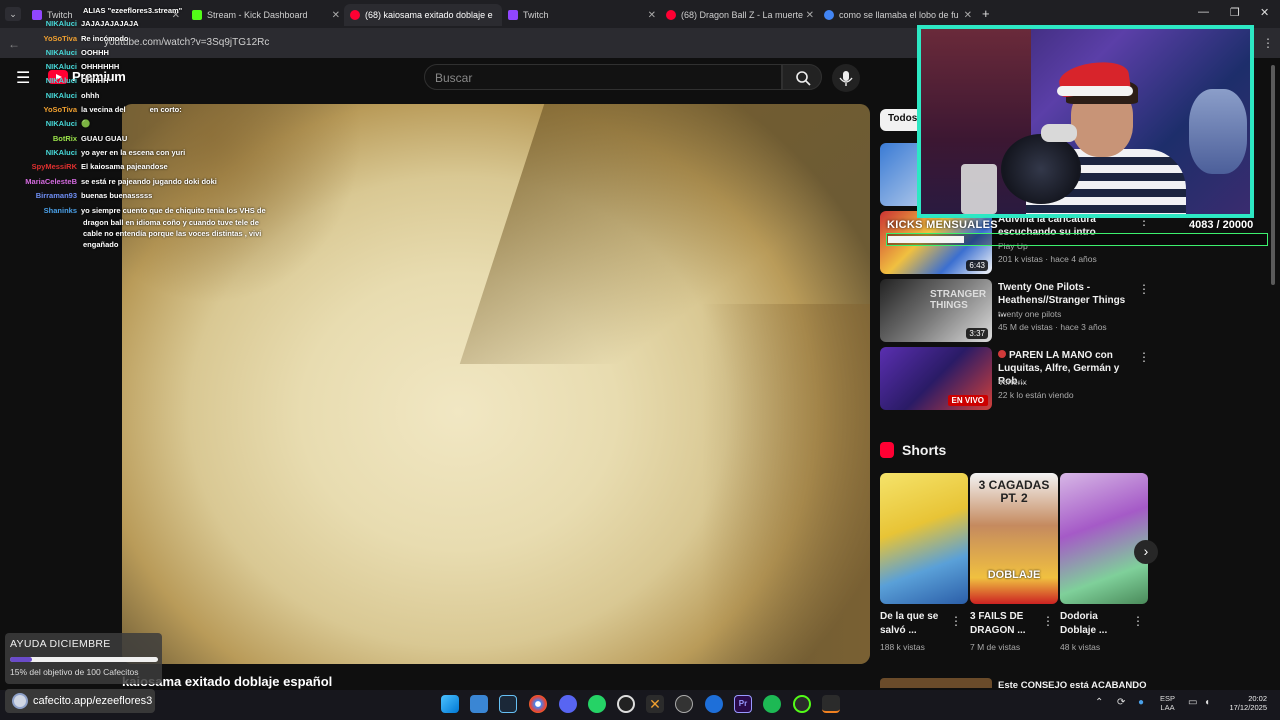 The image size is (1280, 720). What do you see at coordinates (51, 181) in the screenshot?
I see `chat-username: MariaCelesteB` at bounding box center [51, 181].